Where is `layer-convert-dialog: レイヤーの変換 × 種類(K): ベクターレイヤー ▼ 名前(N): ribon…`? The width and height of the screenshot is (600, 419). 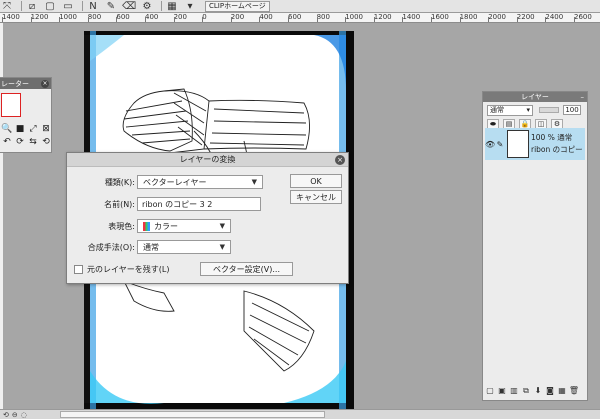
layer-convert-dialog: レイヤーの変換 × 種類(K): ベクターレイヤー ▼ 名前(N): ribon… is located at coordinates (207, 218).